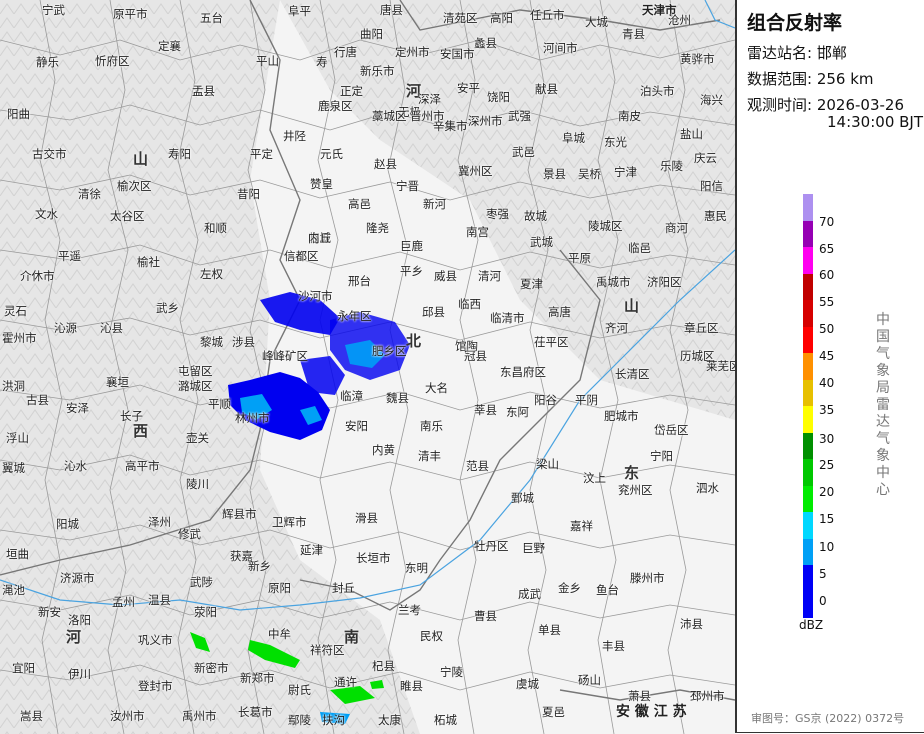 The width and height of the screenshot is (924, 734). I want to click on city-label: 巨野, so click(533, 548).